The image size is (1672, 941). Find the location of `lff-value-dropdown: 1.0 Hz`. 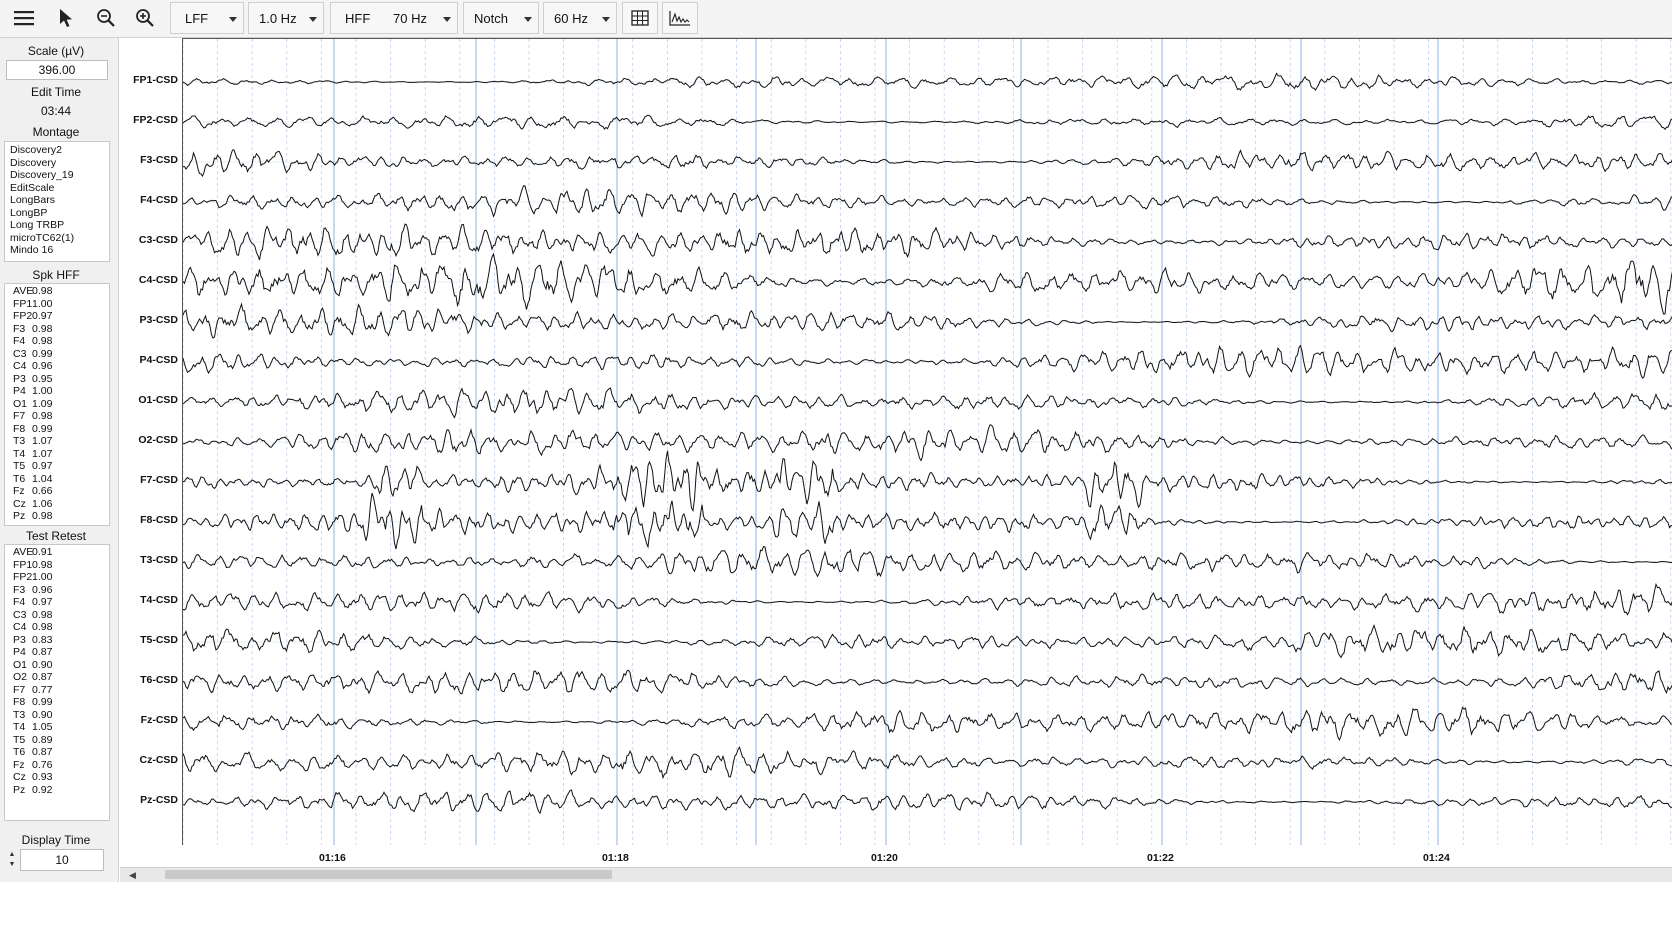

lff-value-dropdown: 1.0 Hz is located at coordinates (286, 18).